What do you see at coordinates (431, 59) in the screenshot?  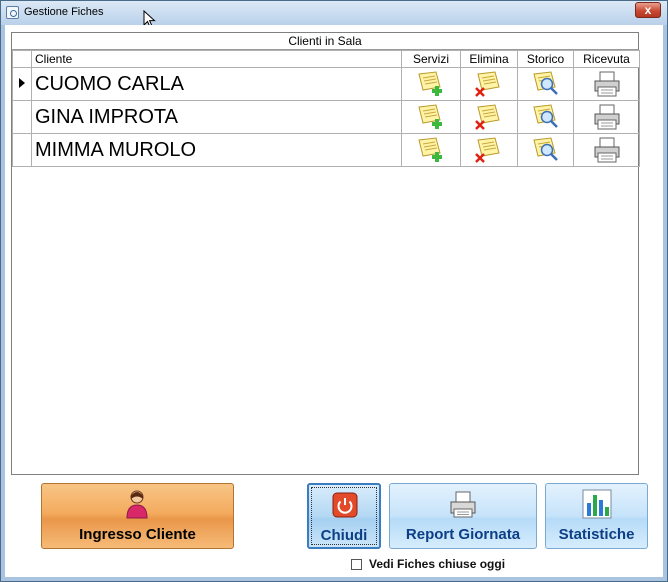 I see `column-header-servizi: Servizi` at bounding box center [431, 59].